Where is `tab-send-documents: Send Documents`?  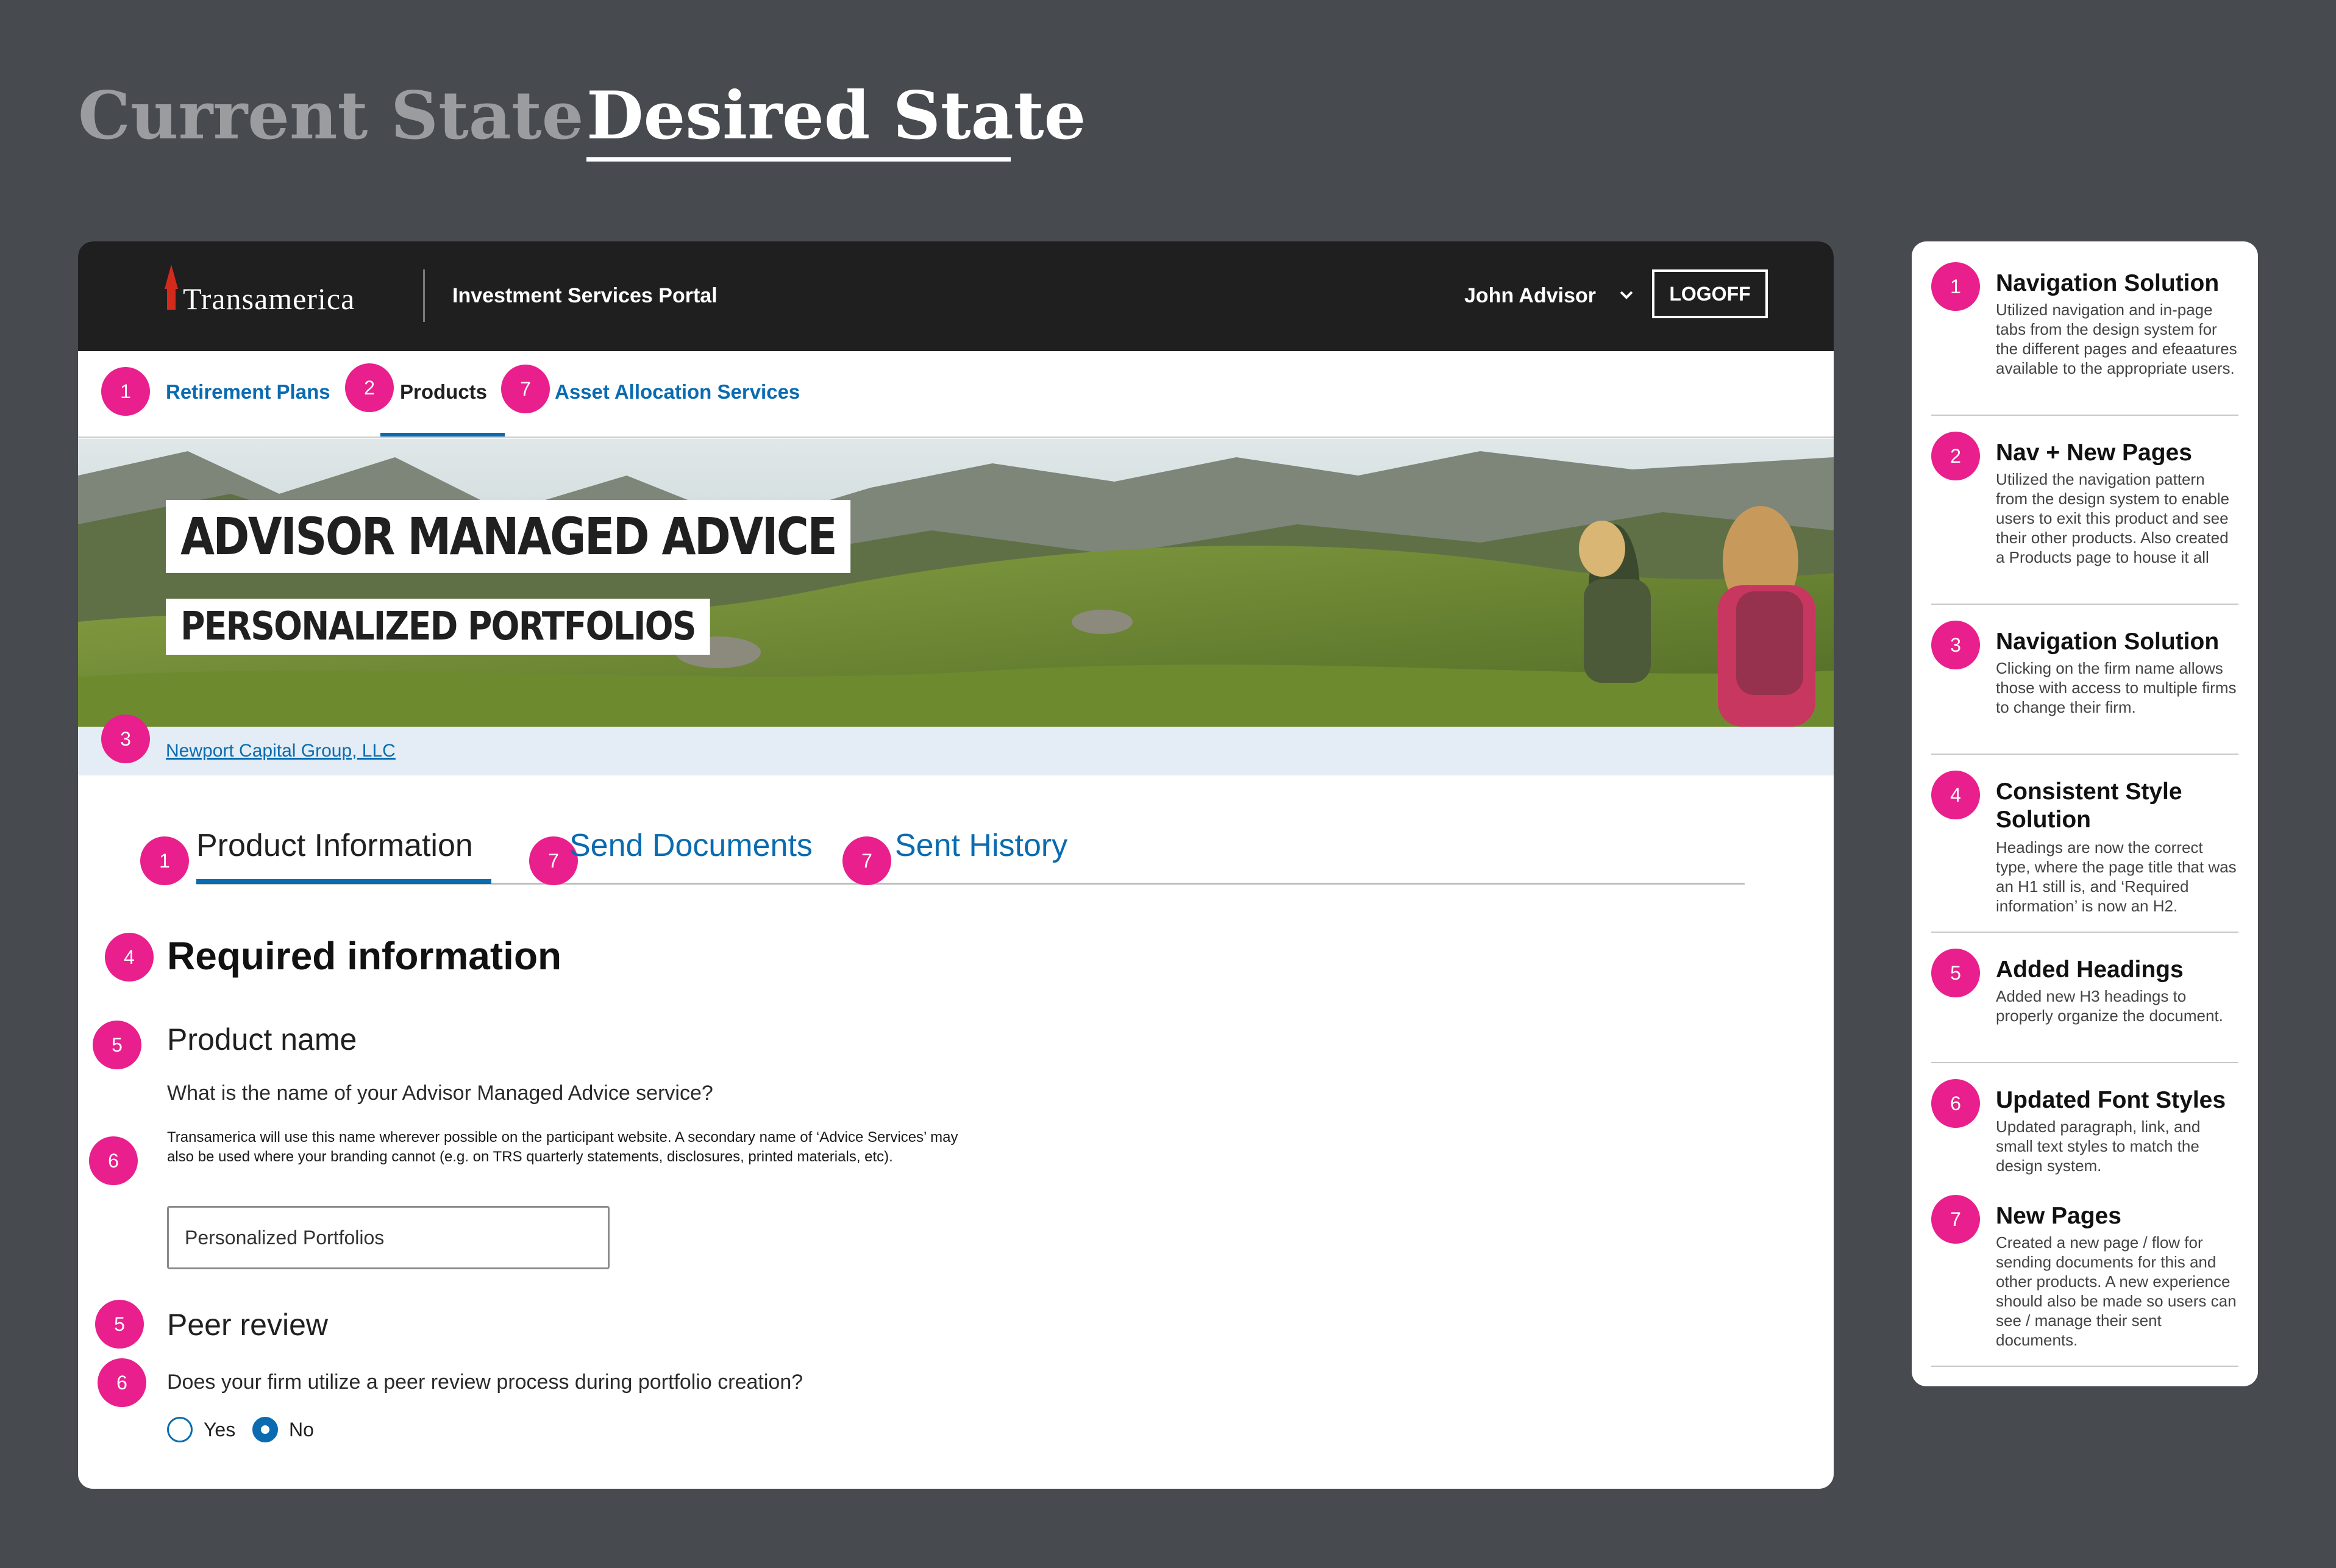 tab-send-documents: Send Documents is located at coordinates (691, 846).